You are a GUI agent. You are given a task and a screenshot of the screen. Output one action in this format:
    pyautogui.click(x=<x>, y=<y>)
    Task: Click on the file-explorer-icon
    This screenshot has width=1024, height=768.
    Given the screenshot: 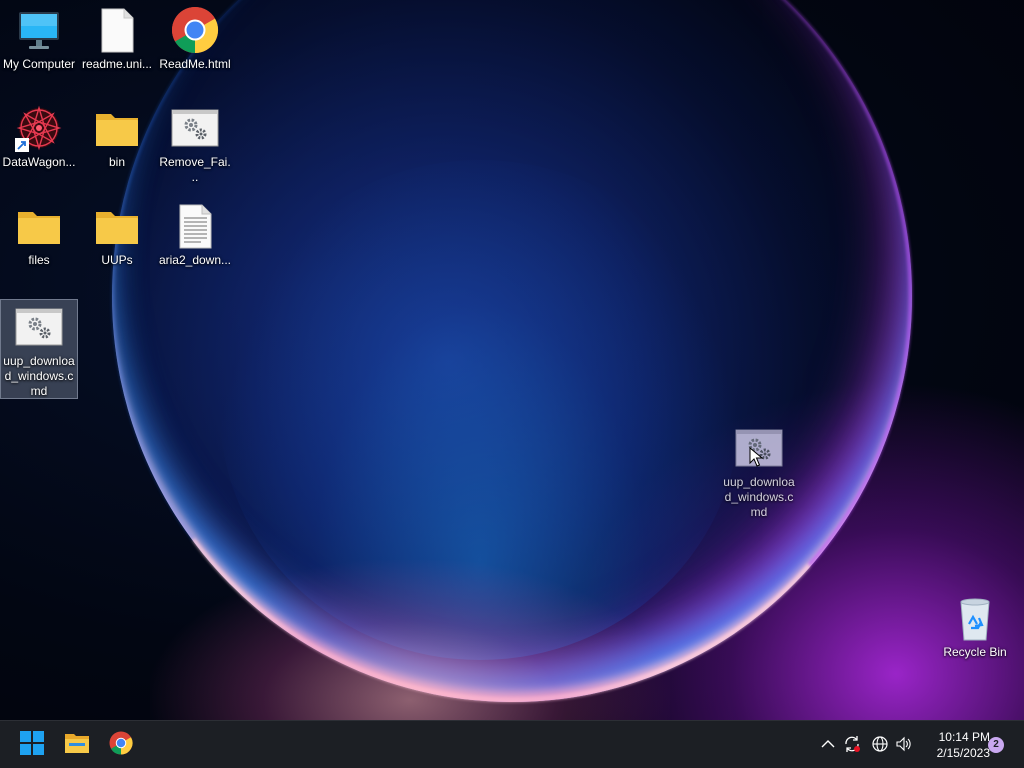 What is the action you would take?
    pyautogui.click(x=77, y=745)
    